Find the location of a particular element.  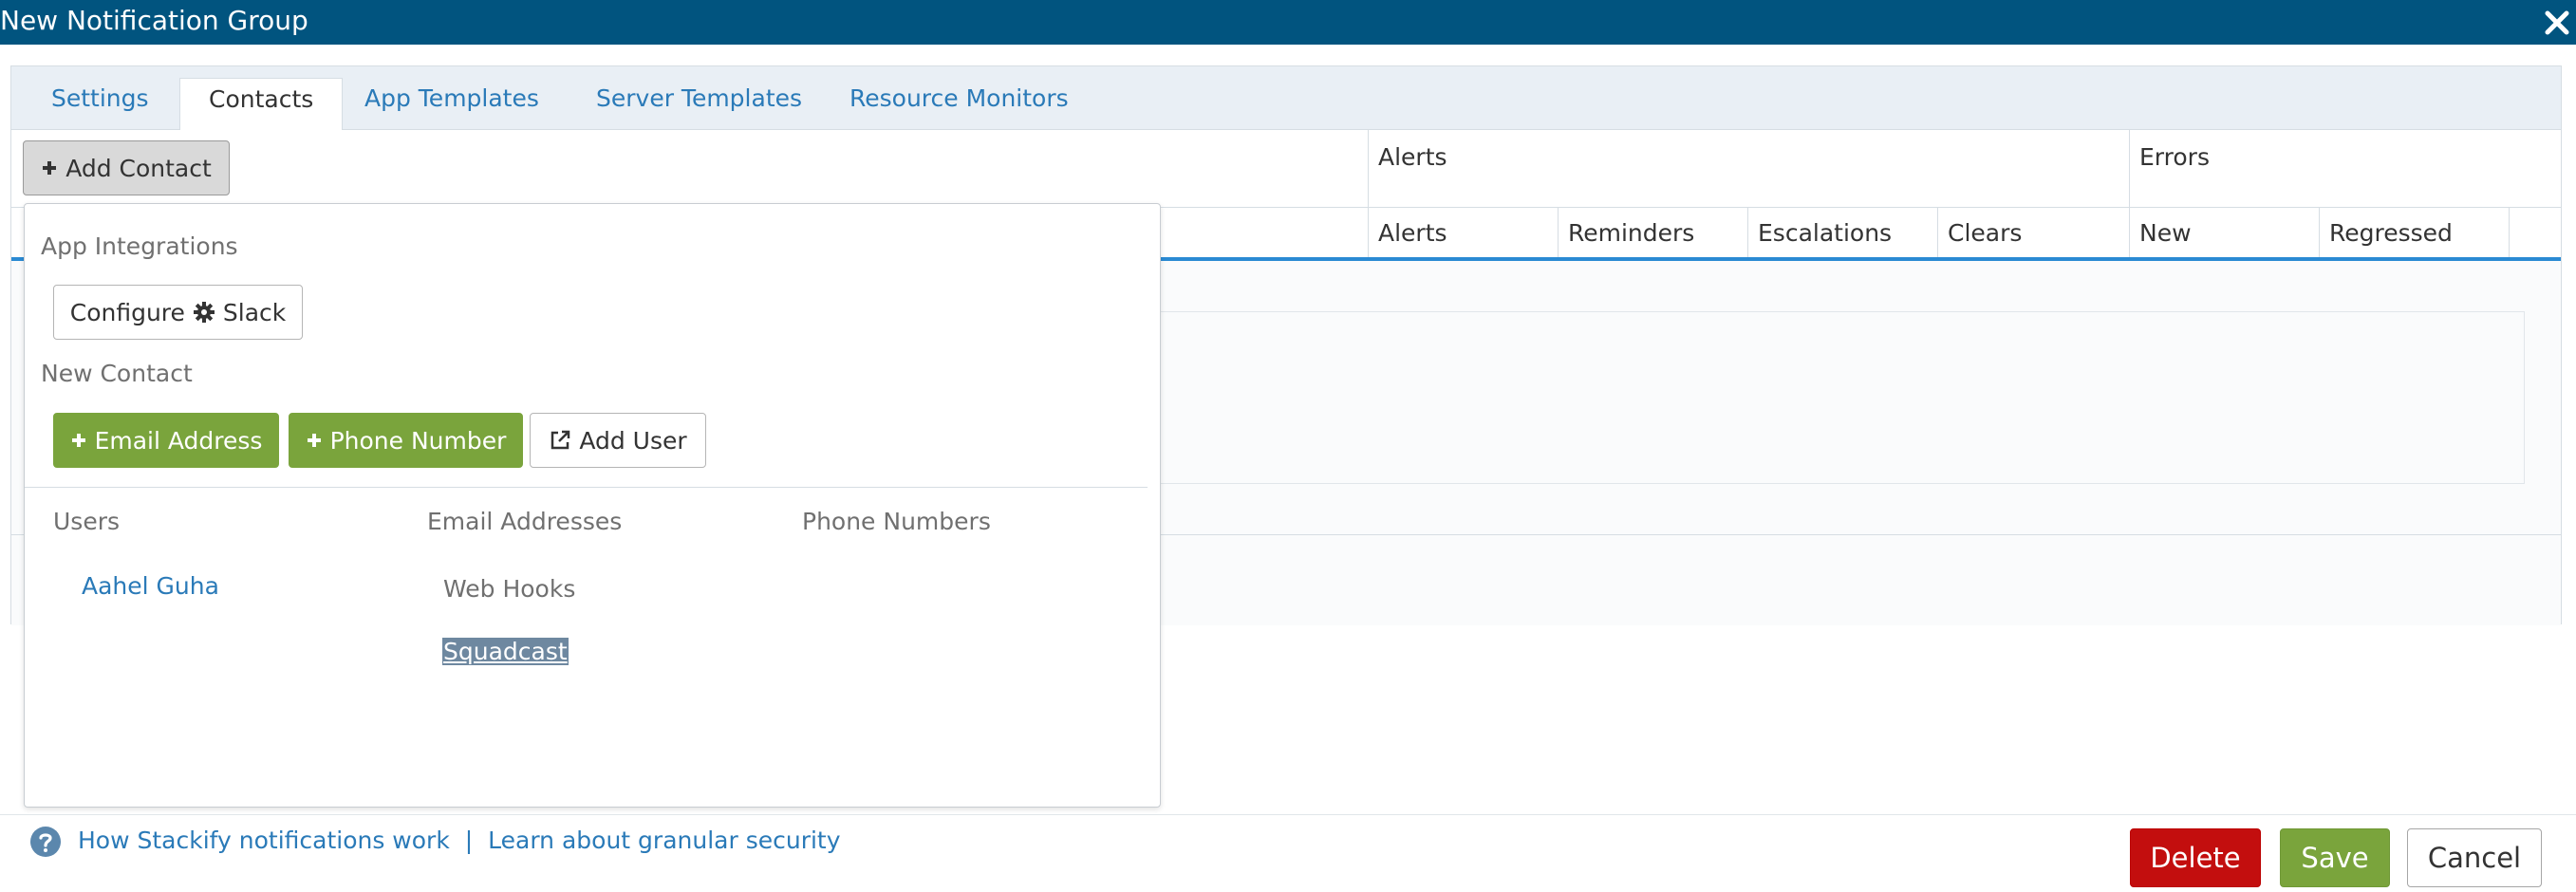

close-button is located at coordinates (2557, 22).